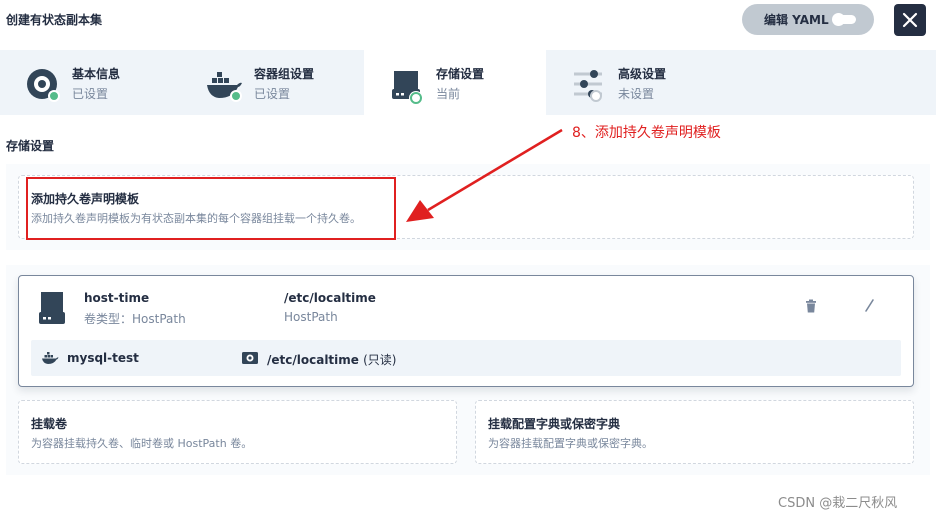 The height and width of the screenshot is (517, 936). Describe the element at coordinates (642, 74) in the screenshot. I see `tab-title: 高级设置` at that location.